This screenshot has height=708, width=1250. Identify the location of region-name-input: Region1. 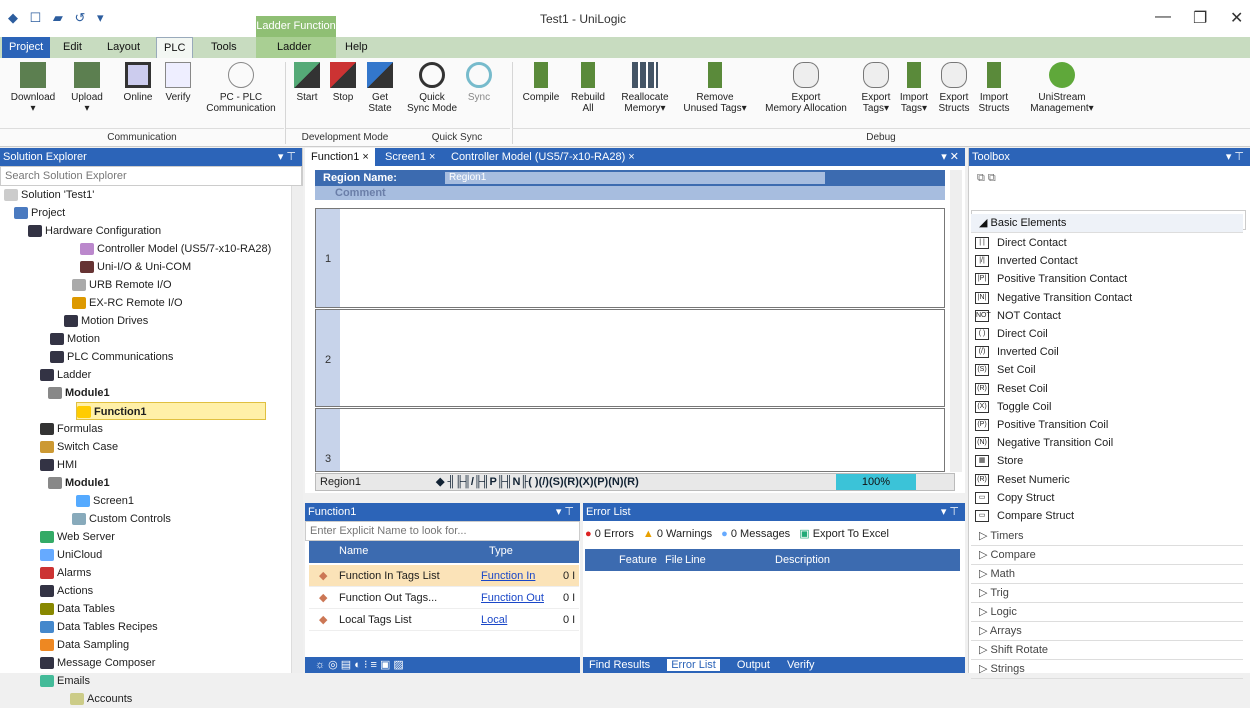
(635, 178).